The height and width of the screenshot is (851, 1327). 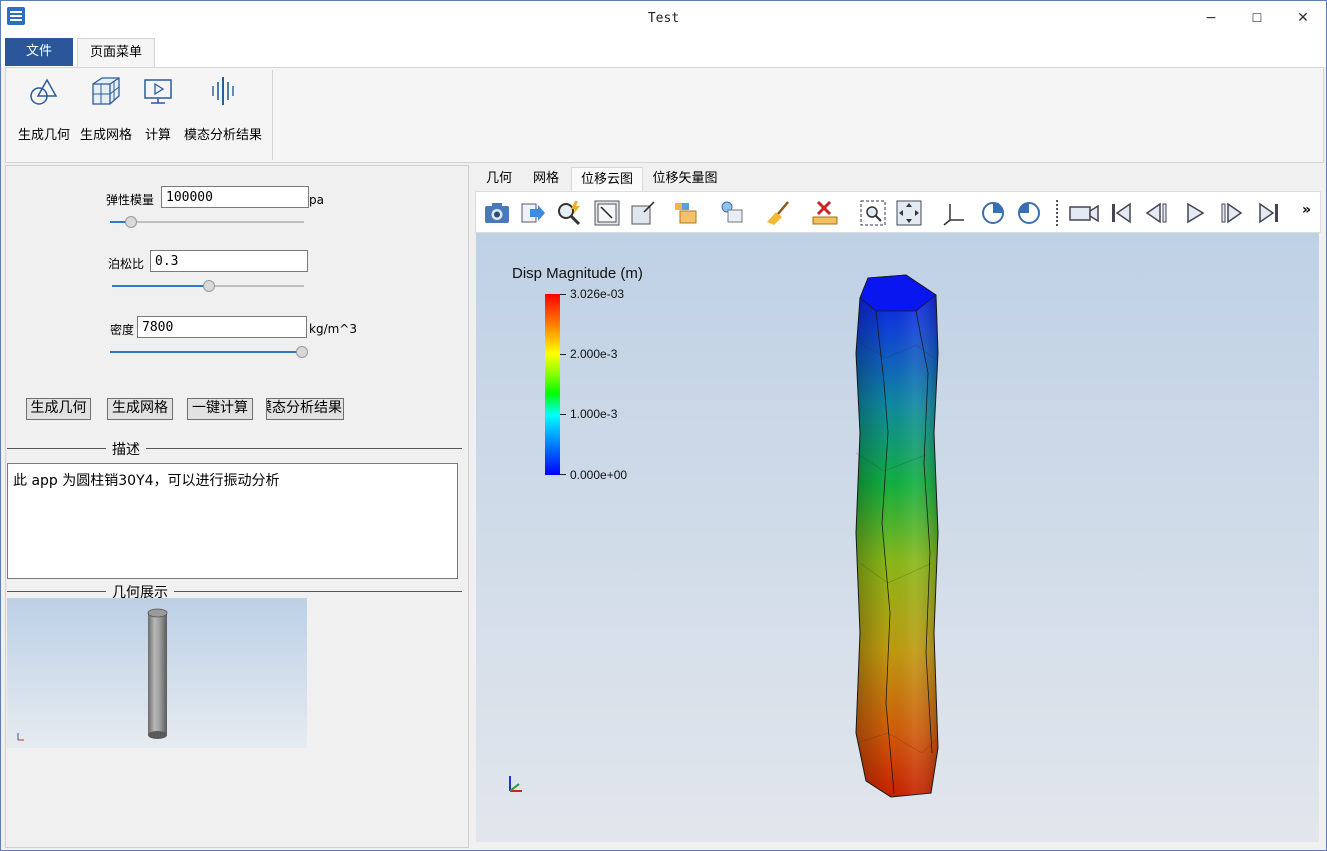 I want to click on representation-icon, so click(x=687, y=213).